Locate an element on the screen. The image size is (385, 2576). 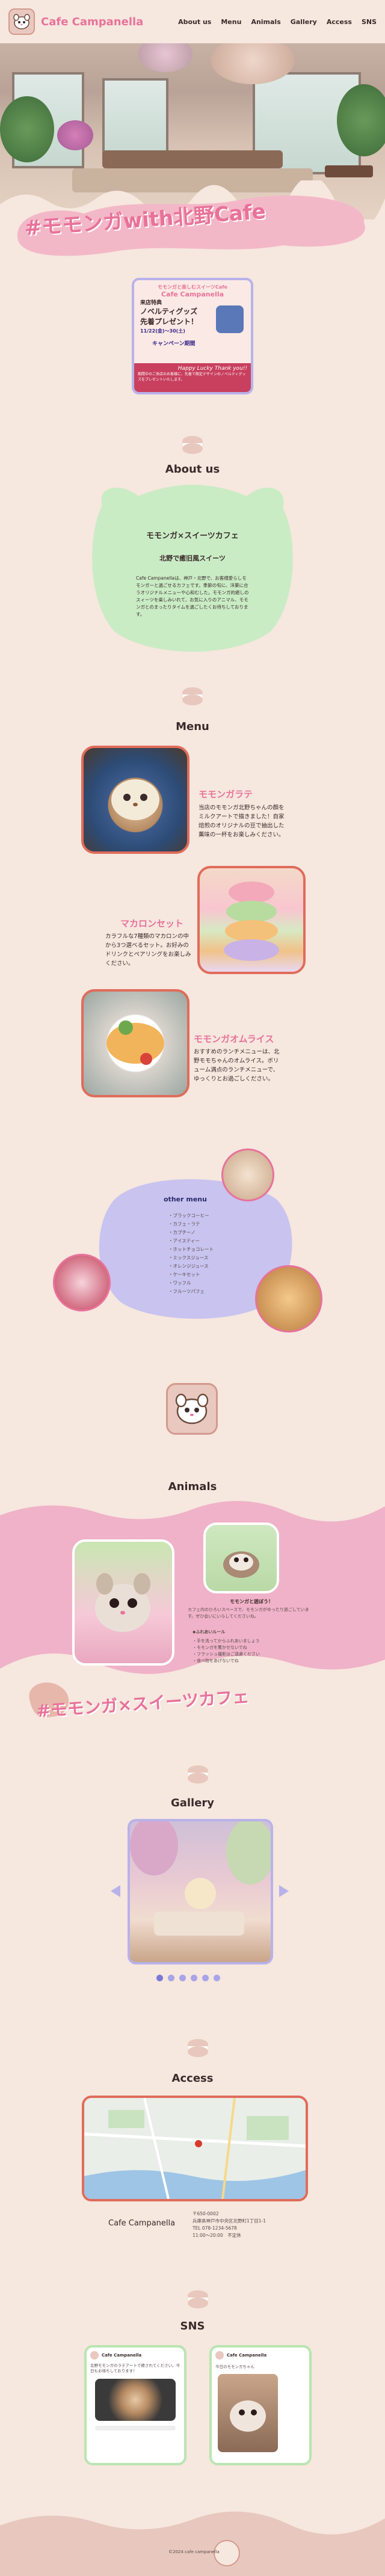
nav-sns: SNS is located at coordinates (369, 22).